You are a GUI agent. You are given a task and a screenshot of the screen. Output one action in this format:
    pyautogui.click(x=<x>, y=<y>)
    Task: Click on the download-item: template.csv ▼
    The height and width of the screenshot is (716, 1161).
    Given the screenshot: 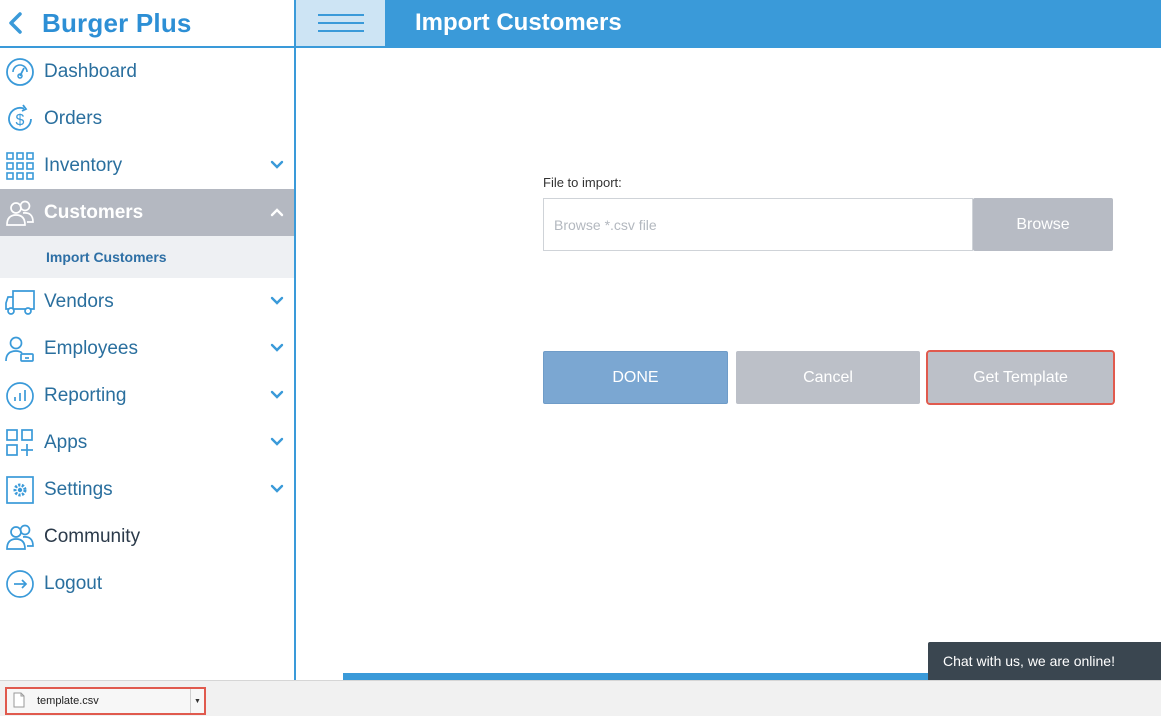 What is the action you would take?
    pyautogui.click(x=105, y=701)
    